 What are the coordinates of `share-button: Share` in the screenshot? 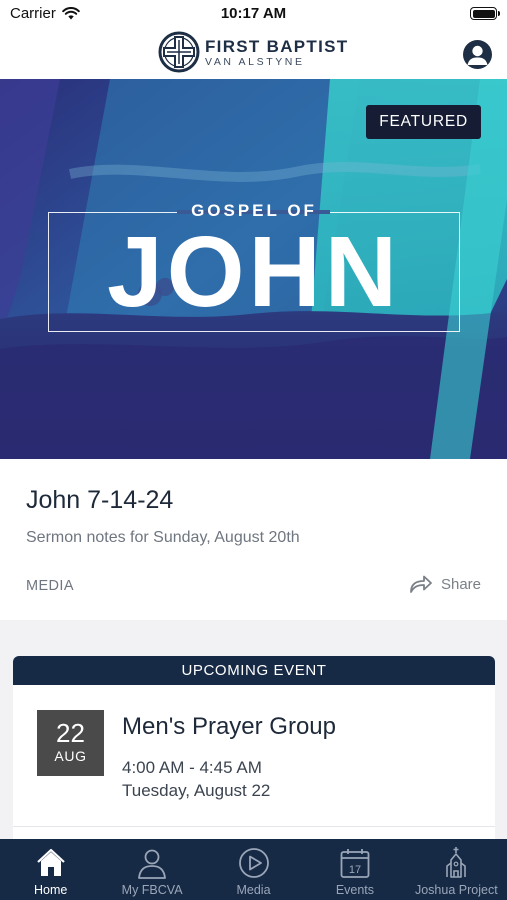 It's located at (445, 584).